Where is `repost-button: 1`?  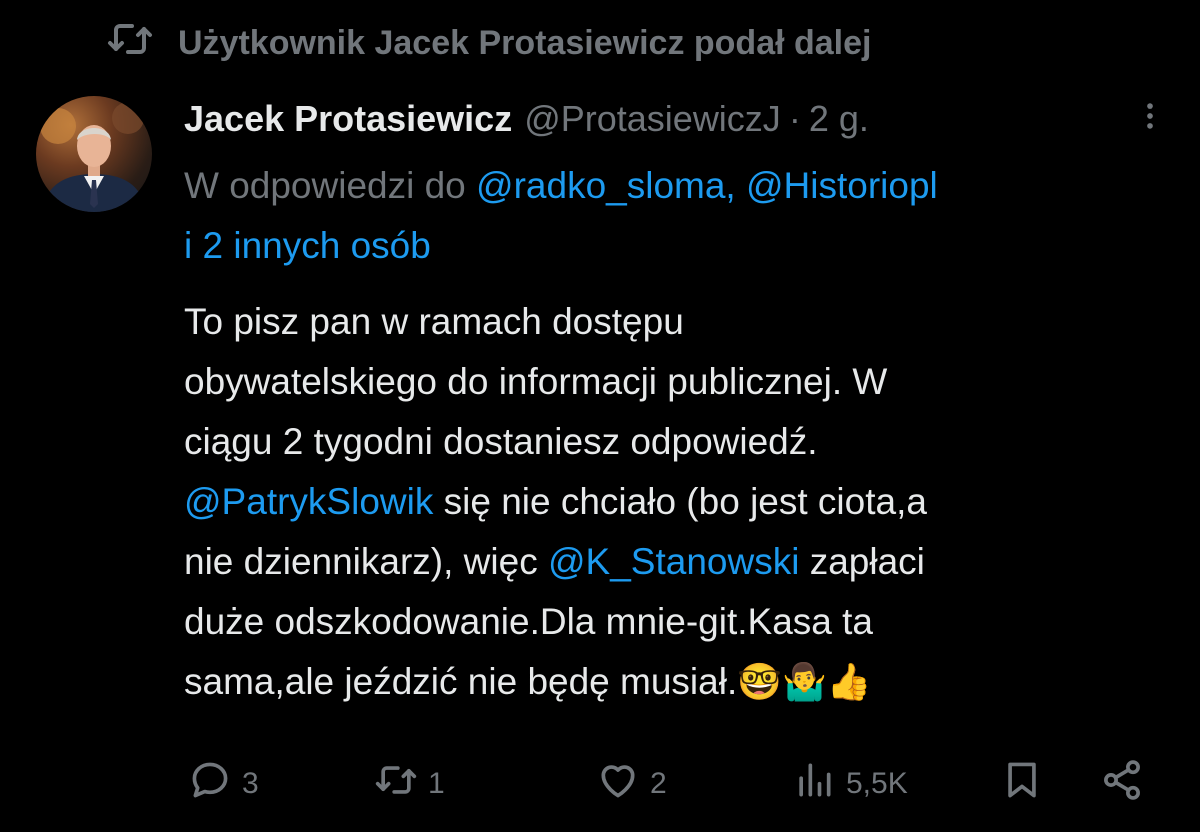 repost-button: 1 is located at coordinates (409, 784).